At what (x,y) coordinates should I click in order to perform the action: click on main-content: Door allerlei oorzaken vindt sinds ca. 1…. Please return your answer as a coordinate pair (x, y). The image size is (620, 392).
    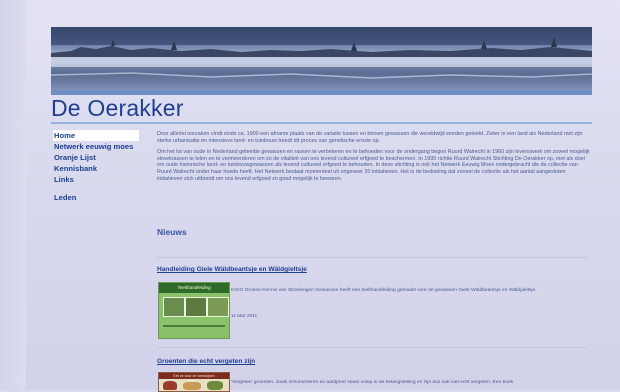
    Looking at the image, I should click on (374, 159).